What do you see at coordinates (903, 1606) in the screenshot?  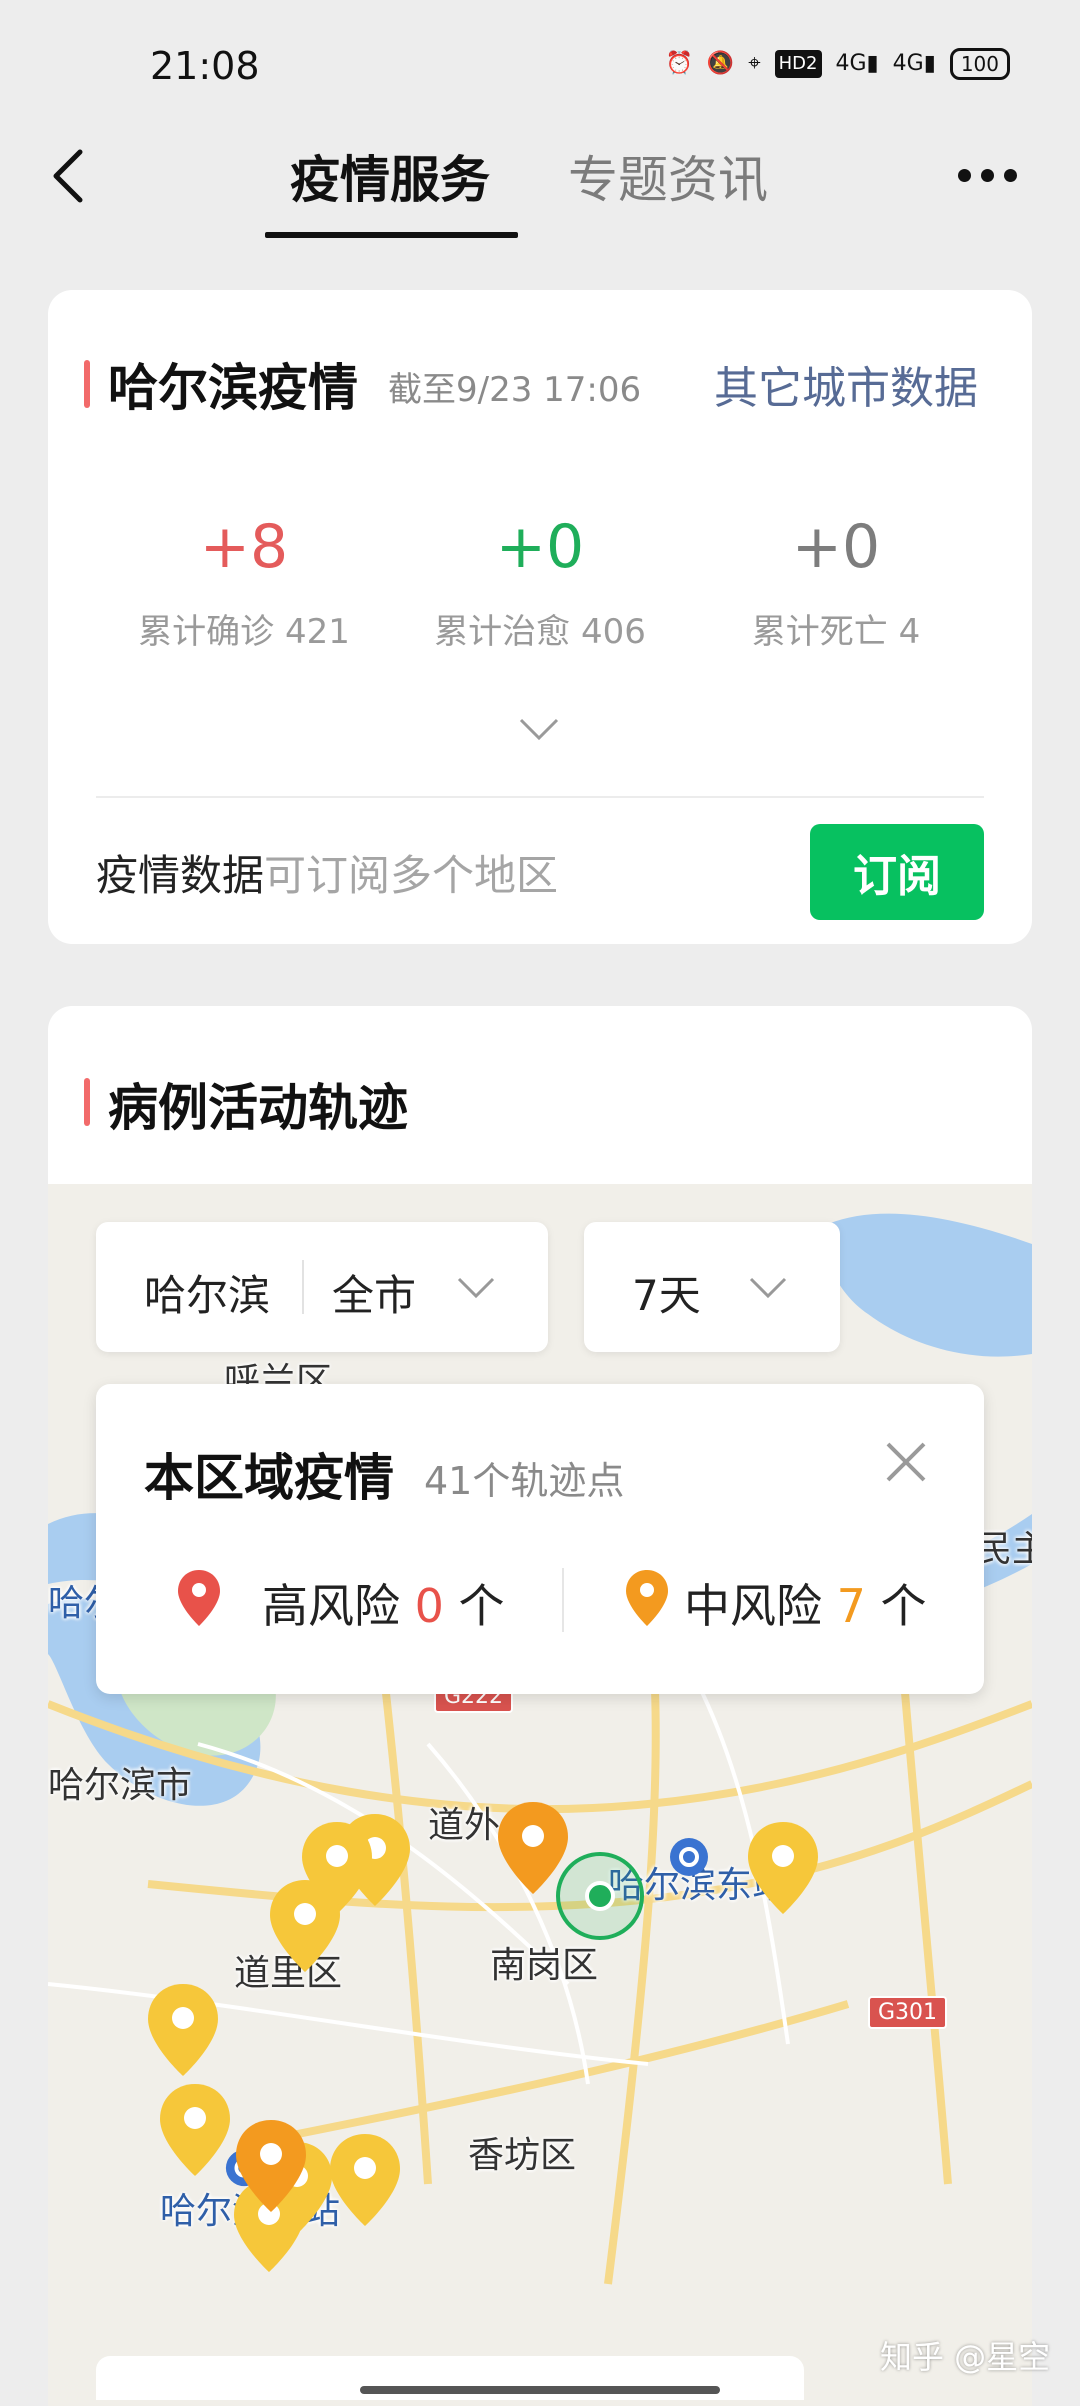 I see `mid-risk-unit: 个` at bounding box center [903, 1606].